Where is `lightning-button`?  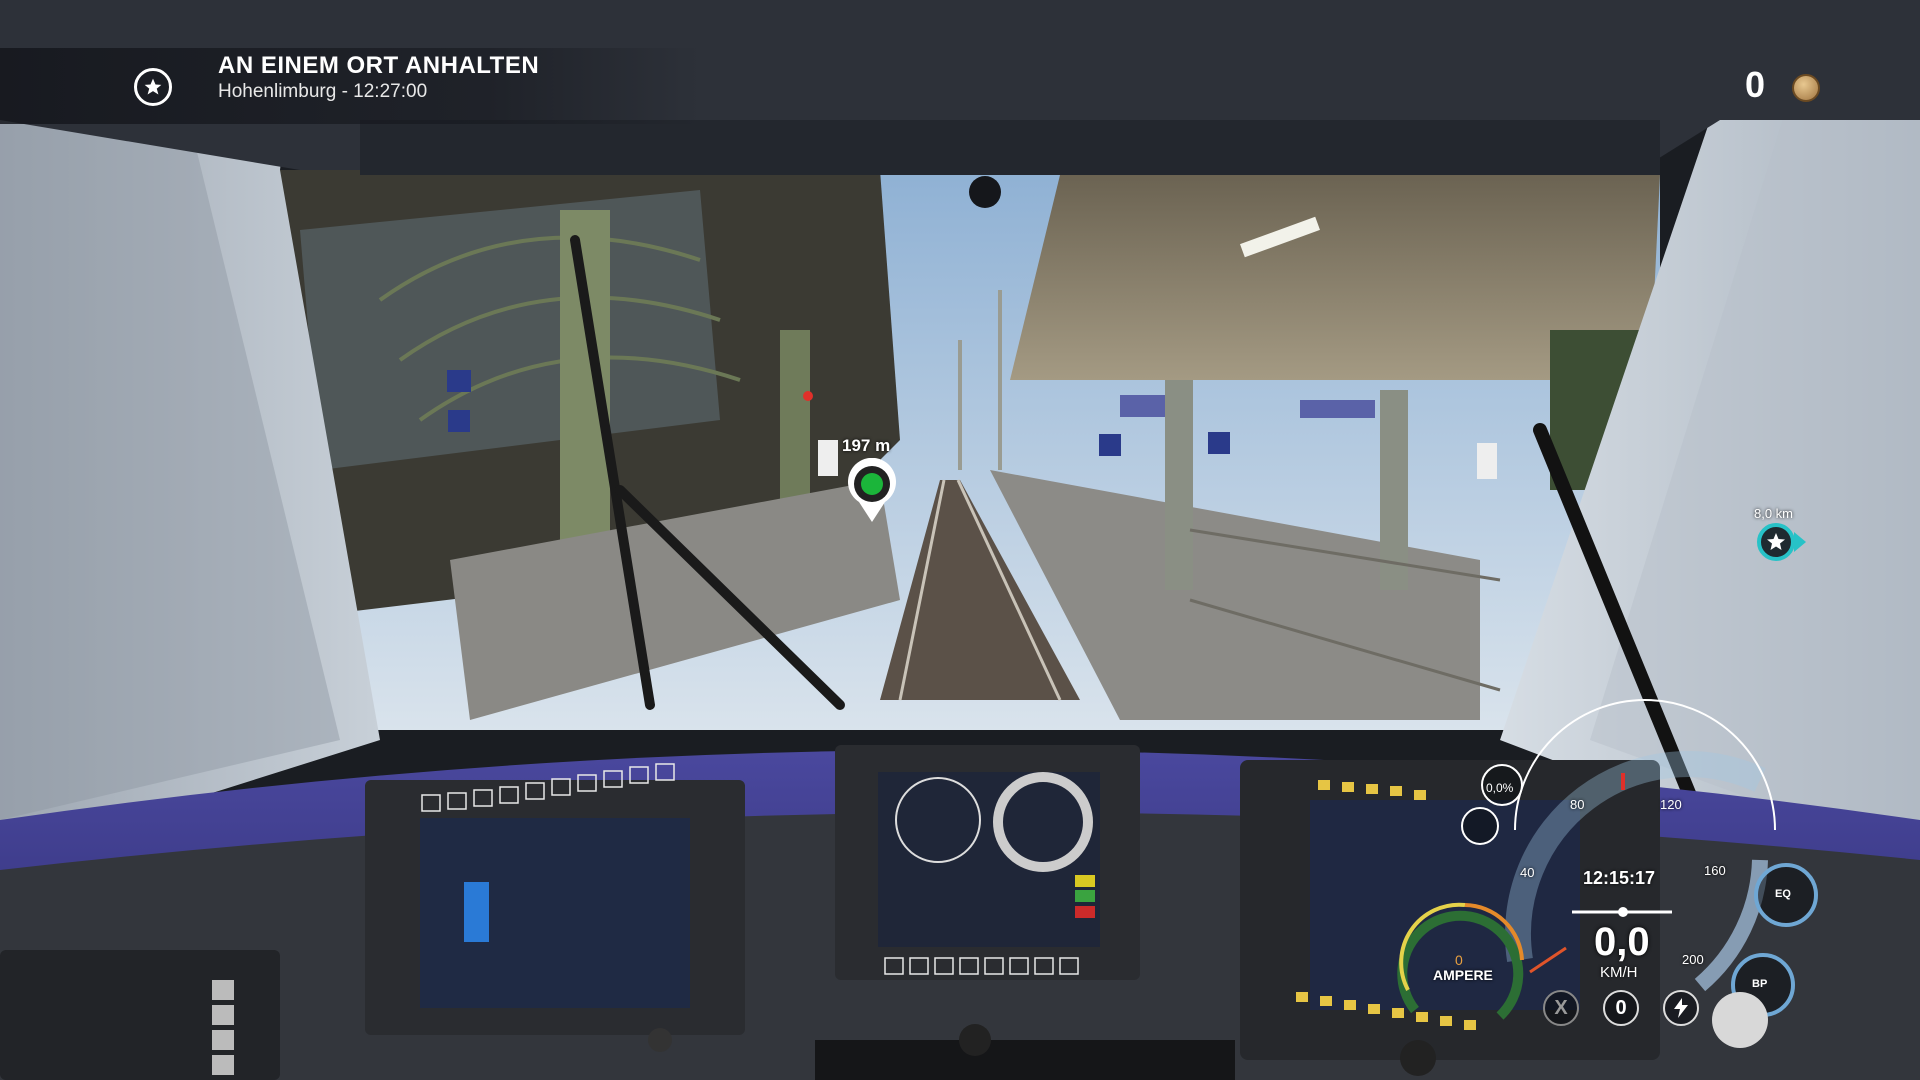 lightning-button is located at coordinates (1681, 1008).